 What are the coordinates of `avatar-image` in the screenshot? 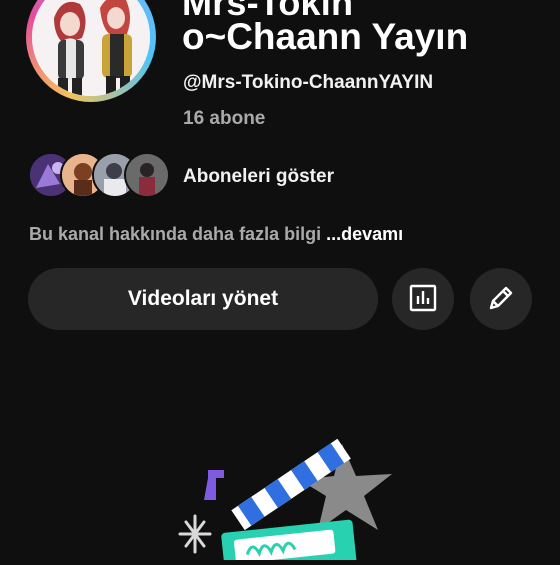 It's located at (91, 48).